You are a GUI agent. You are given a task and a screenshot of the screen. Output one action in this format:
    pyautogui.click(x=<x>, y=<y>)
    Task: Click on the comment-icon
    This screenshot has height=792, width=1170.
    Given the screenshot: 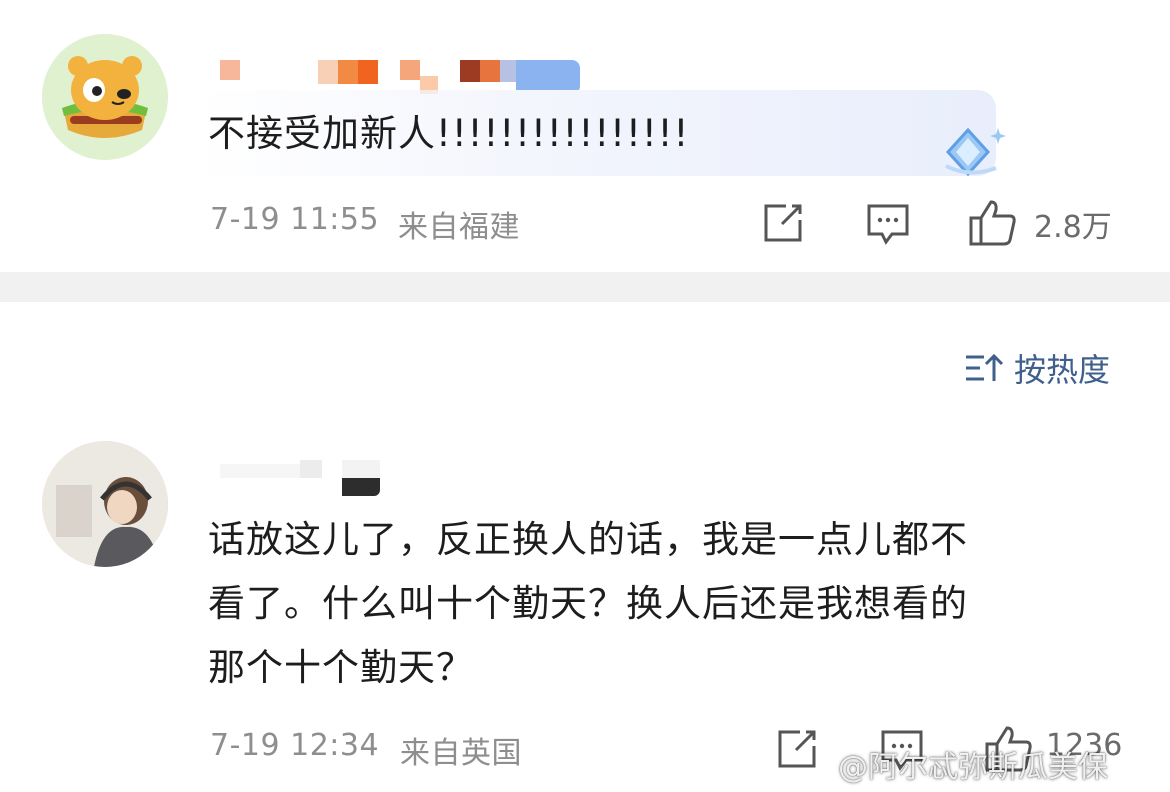 What is the action you would take?
    pyautogui.click(x=888, y=226)
    